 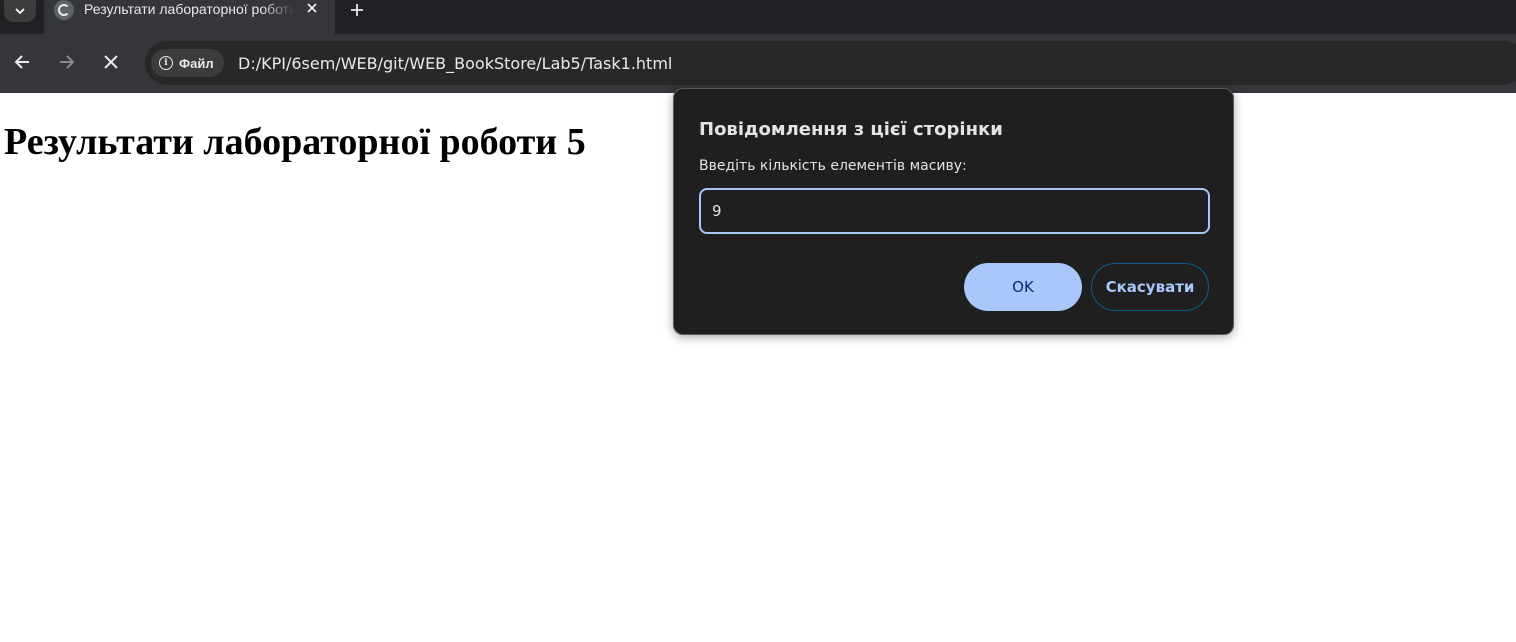 I want to click on tab-search-button, so click(x=20, y=11).